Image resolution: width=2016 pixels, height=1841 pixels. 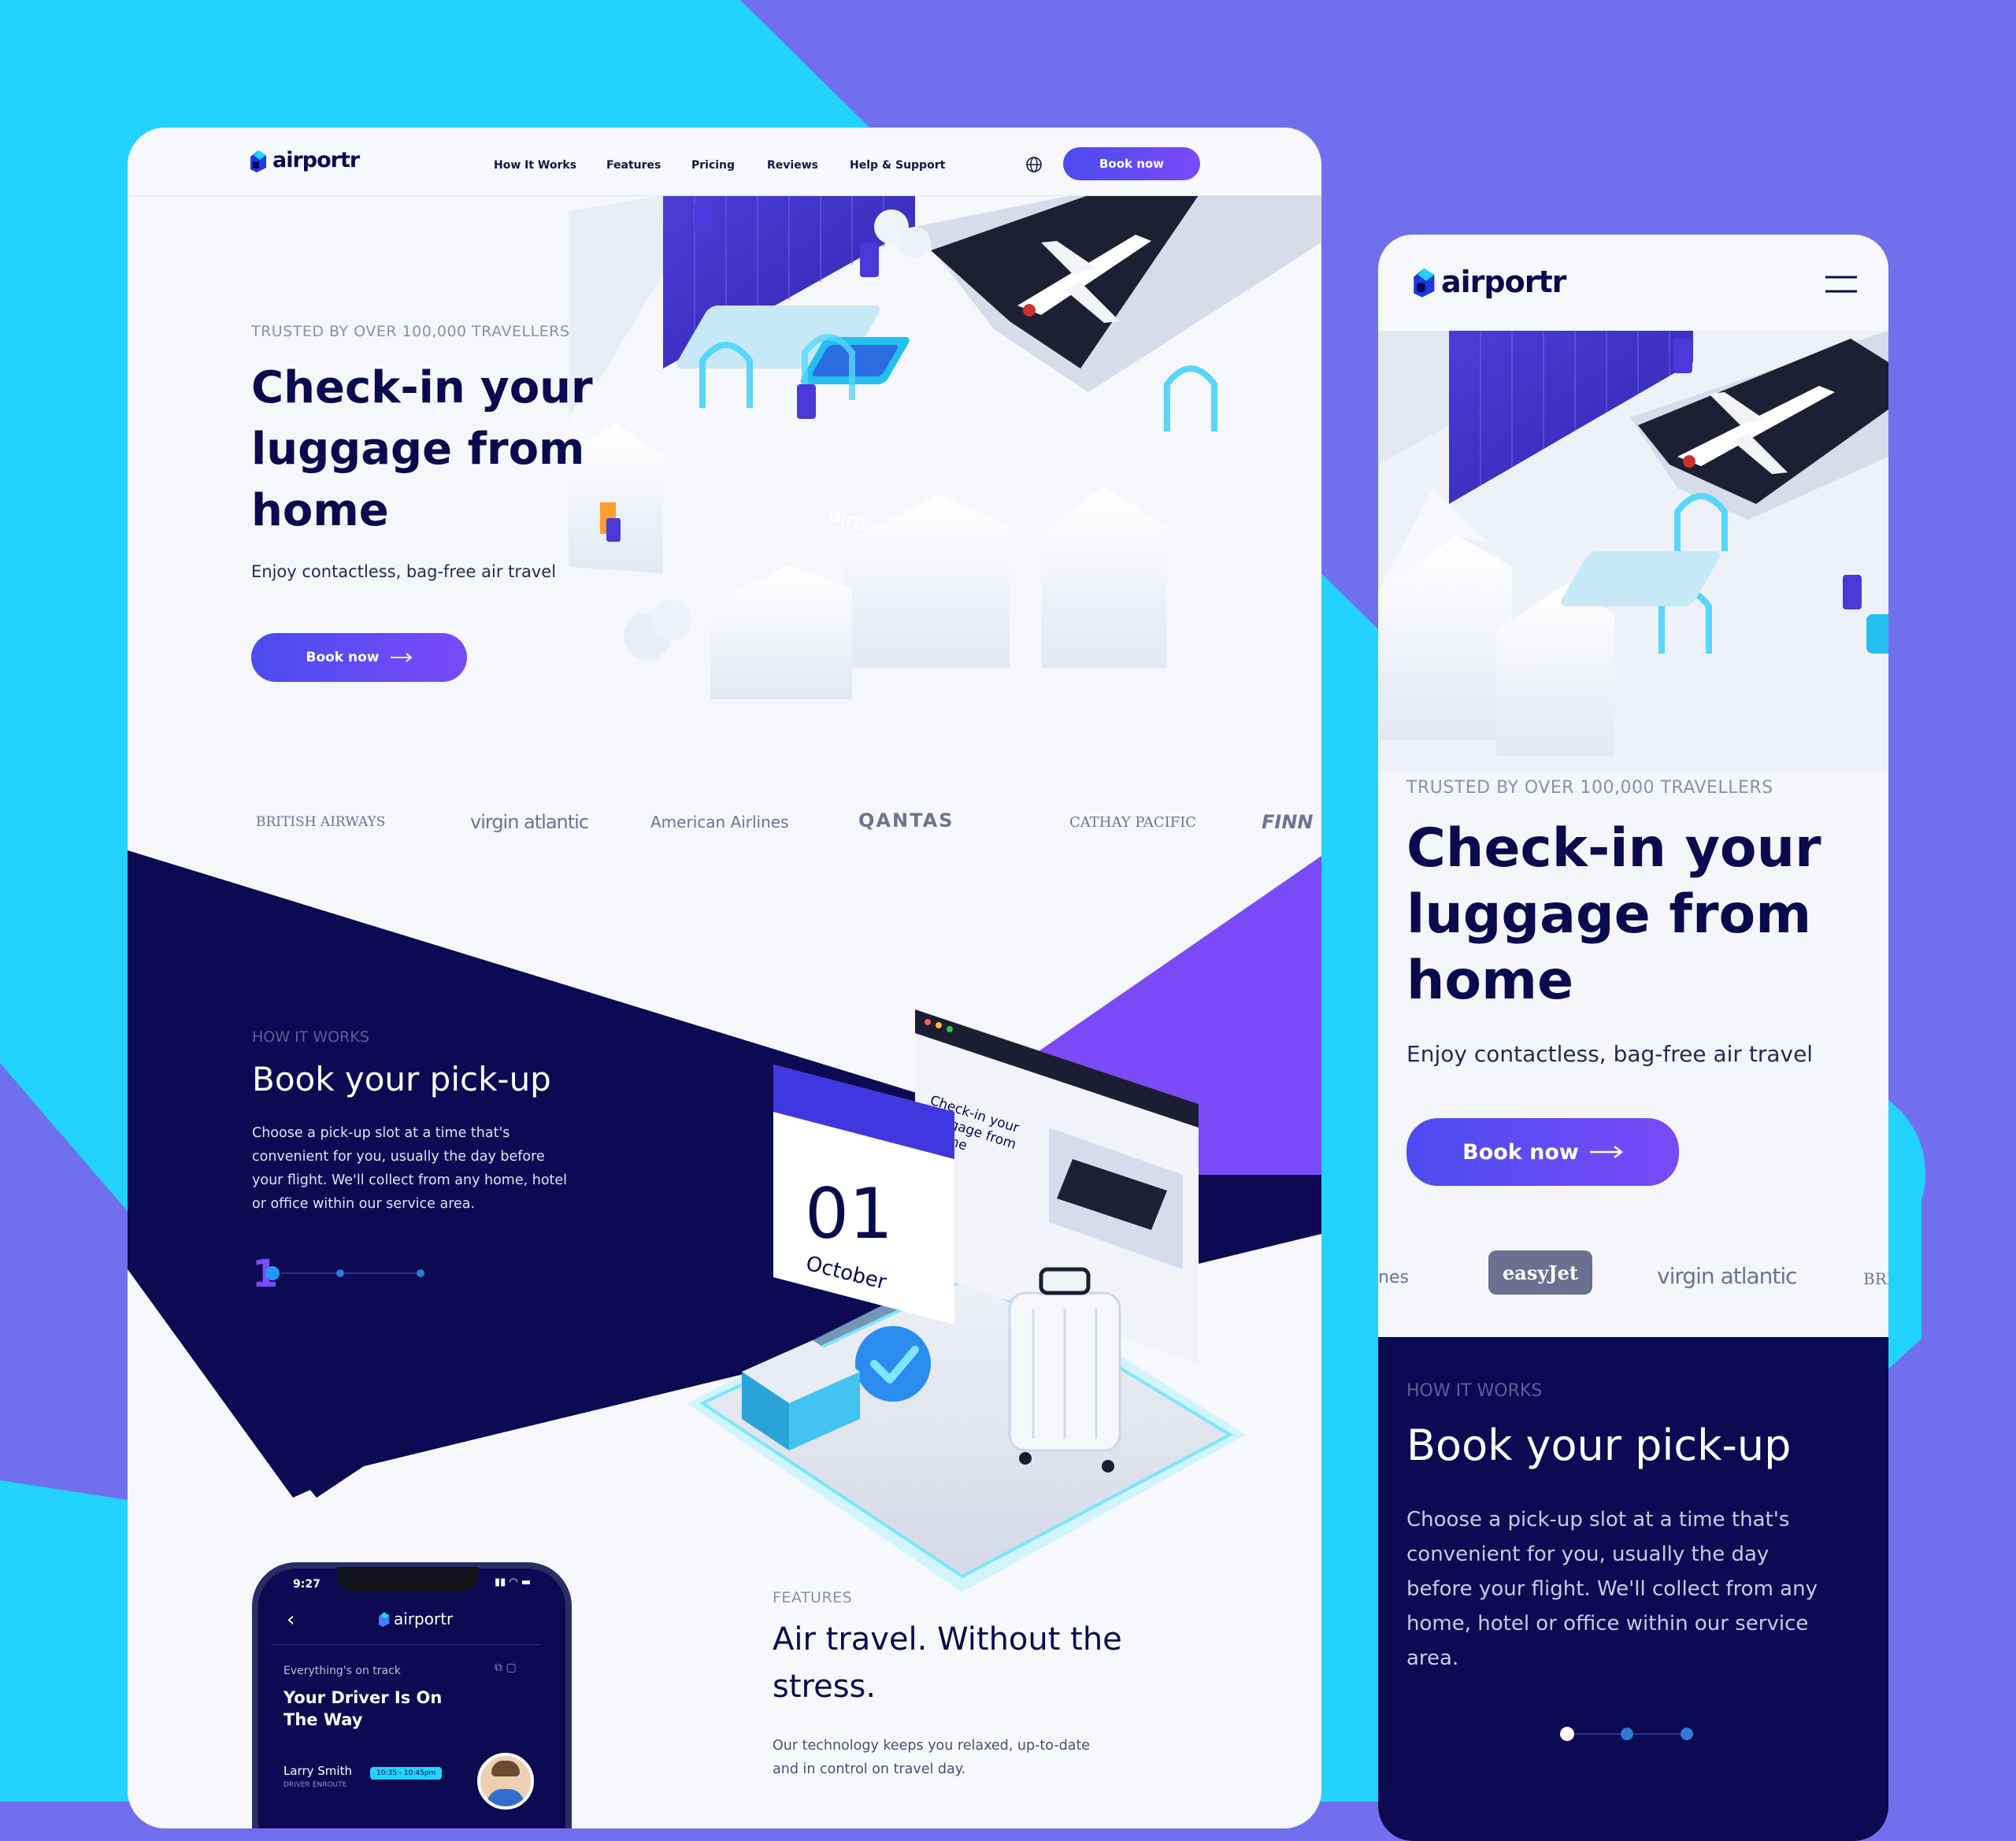 What do you see at coordinates (364, 1204) in the screenshot?
I see `body-line: or office within our service area.` at bounding box center [364, 1204].